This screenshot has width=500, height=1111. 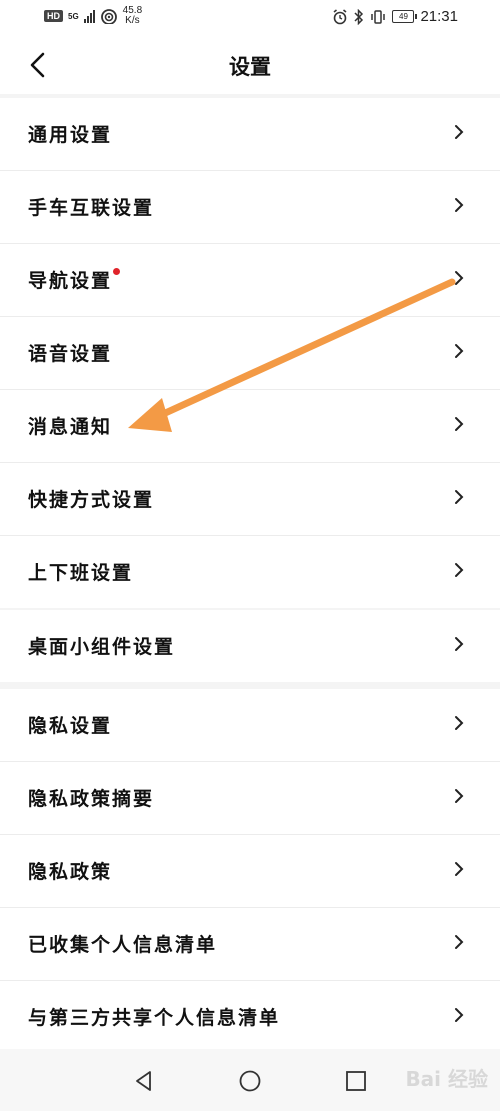 What do you see at coordinates (123, 945) in the screenshot?
I see `settings-item-label: 已收集个人信息清单` at bounding box center [123, 945].